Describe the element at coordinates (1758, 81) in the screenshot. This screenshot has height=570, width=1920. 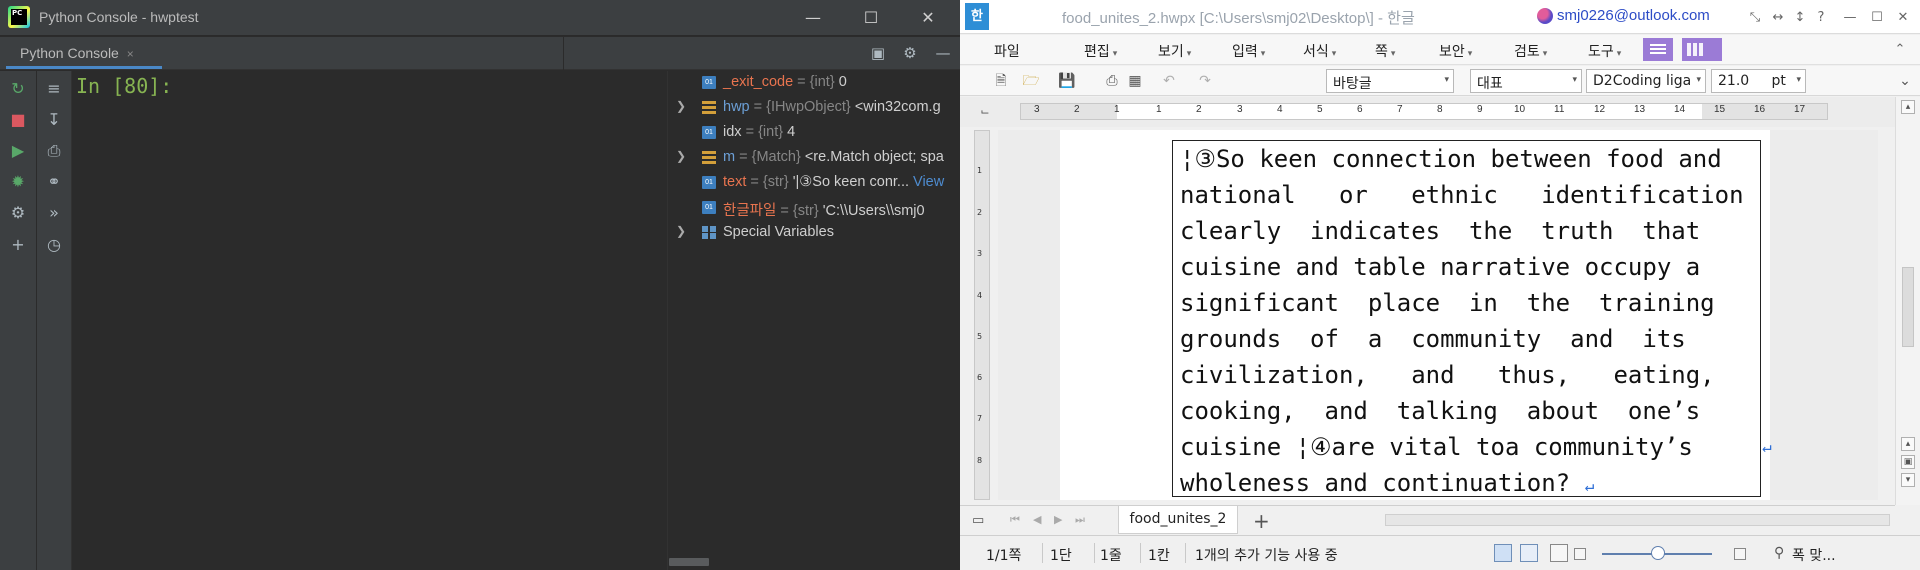
I see `font-size-input: 21.0 pt ▾` at that location.